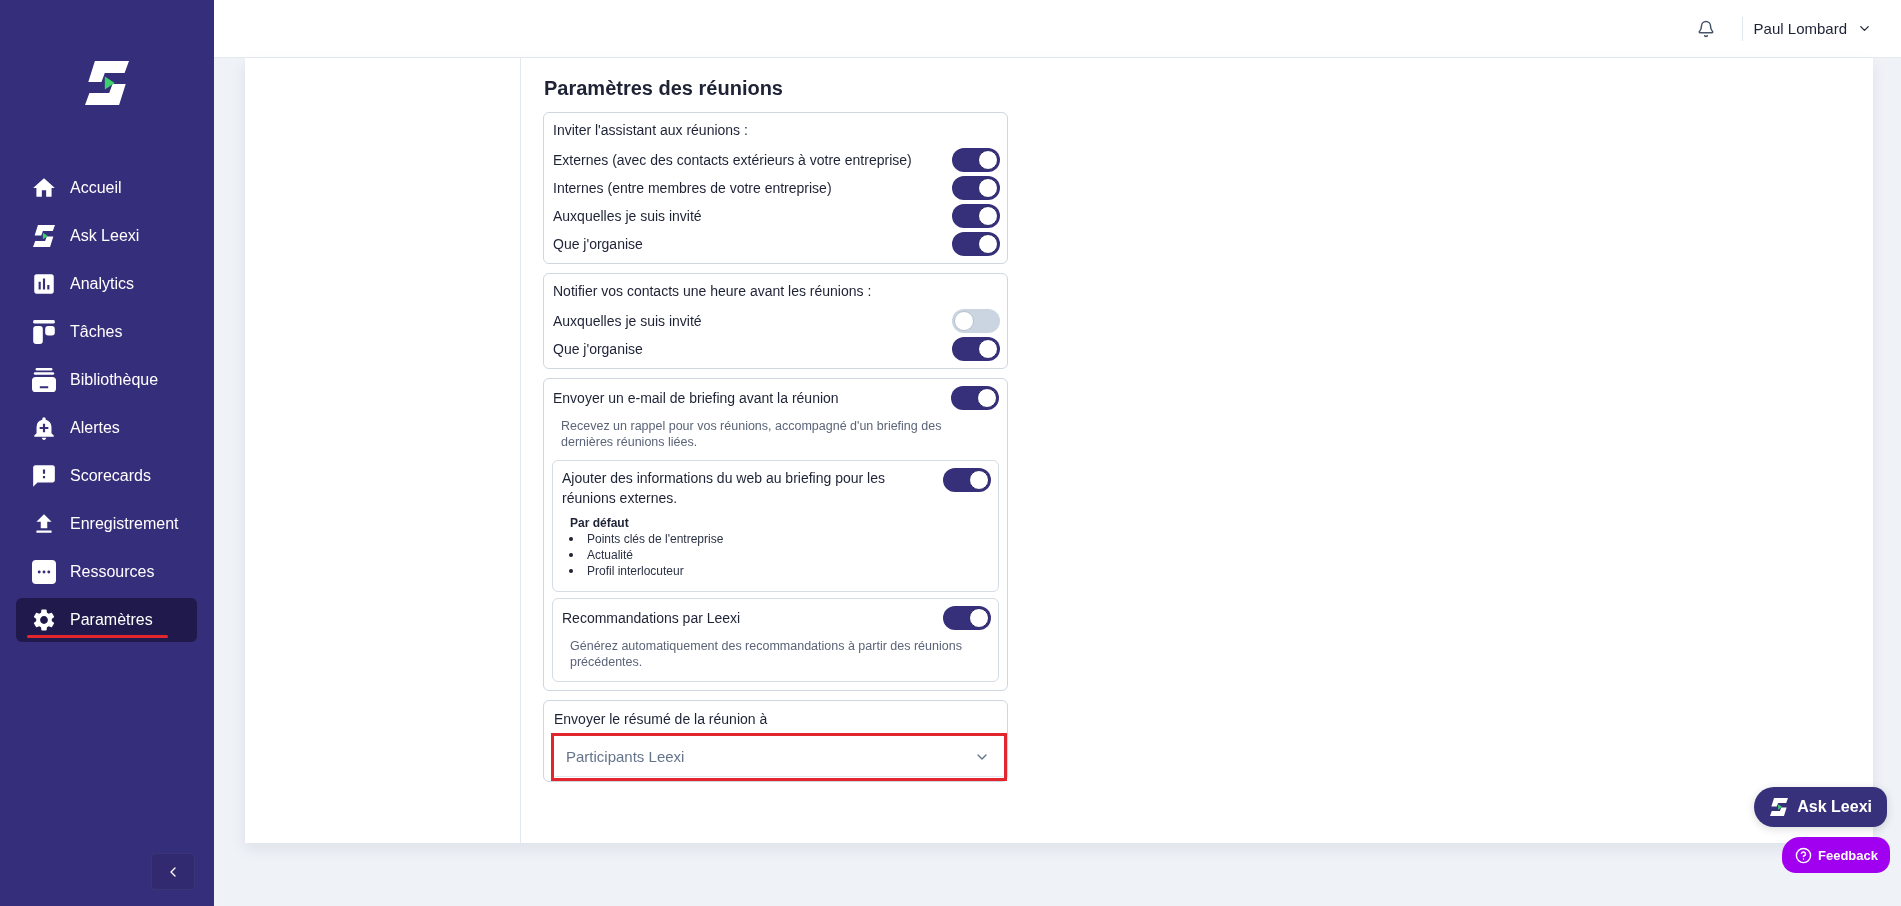  What do you see at coordinates (766, 654) in the screenshot?
I see `option-description: Générez automatiquement des recommandations à partir des réunions précédentes.` at bounding box center [766, 654].